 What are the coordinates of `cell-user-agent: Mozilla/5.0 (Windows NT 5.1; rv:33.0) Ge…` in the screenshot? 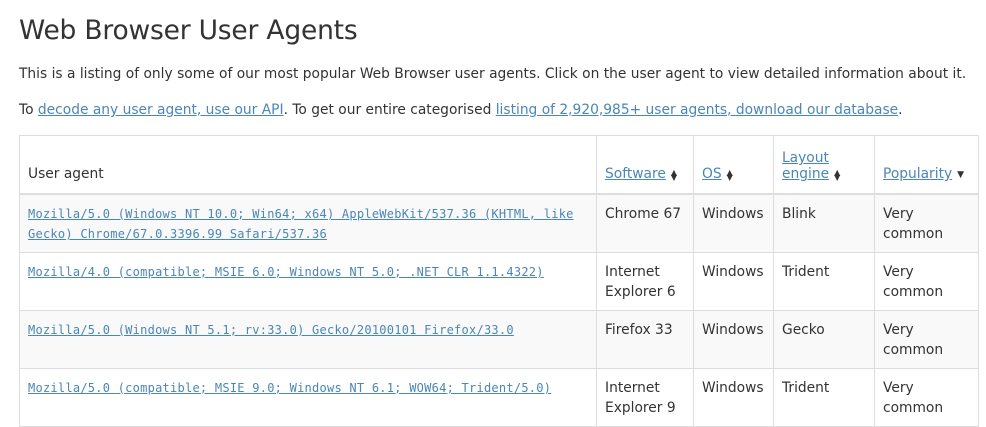 It's located at (308, 339).